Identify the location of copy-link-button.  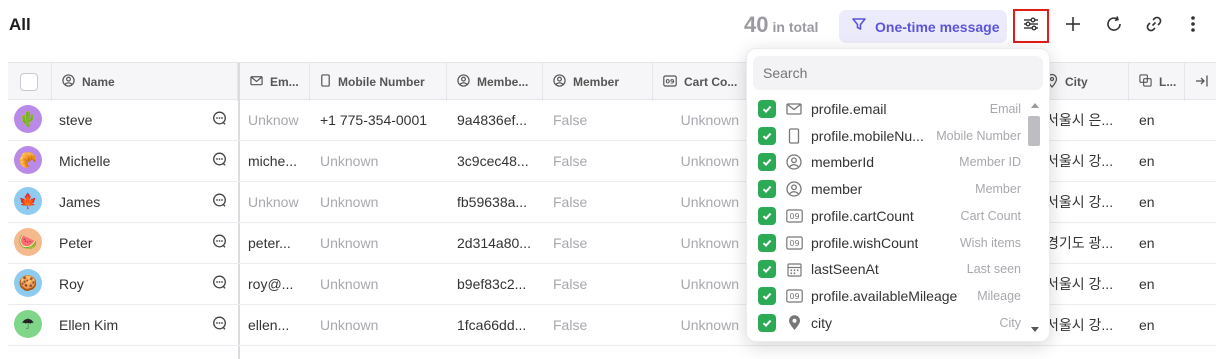
(1154, 26).